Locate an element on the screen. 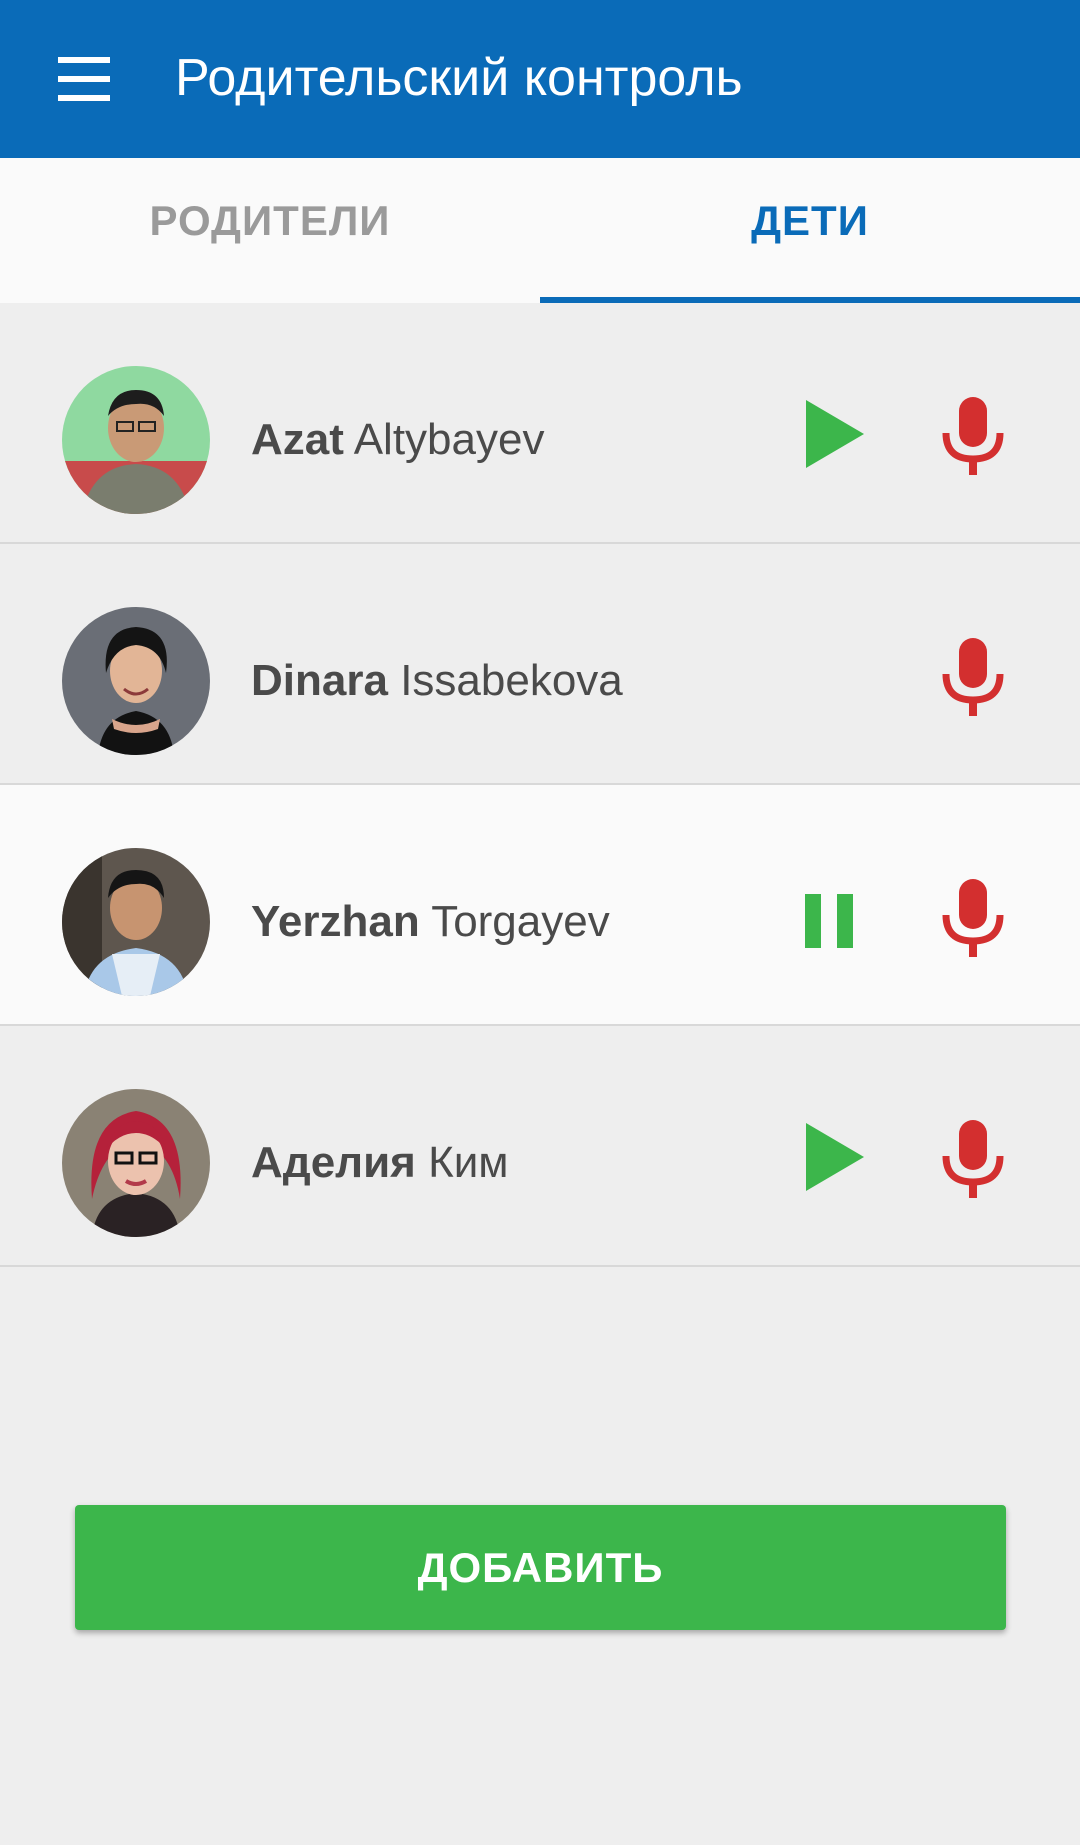  child-first-name: Dinara is located at coordinates (319, 680).